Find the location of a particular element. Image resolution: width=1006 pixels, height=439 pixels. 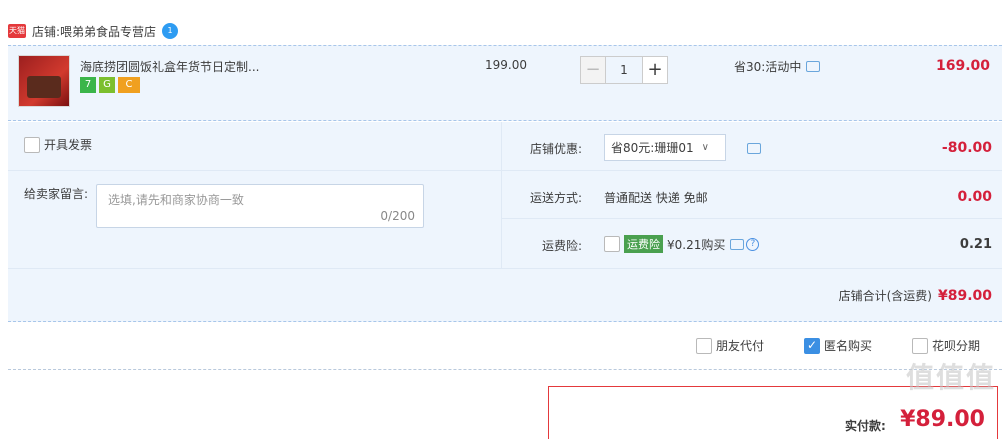

tmall-logo-icon: 天猫 is located at coordinates (17, 31).